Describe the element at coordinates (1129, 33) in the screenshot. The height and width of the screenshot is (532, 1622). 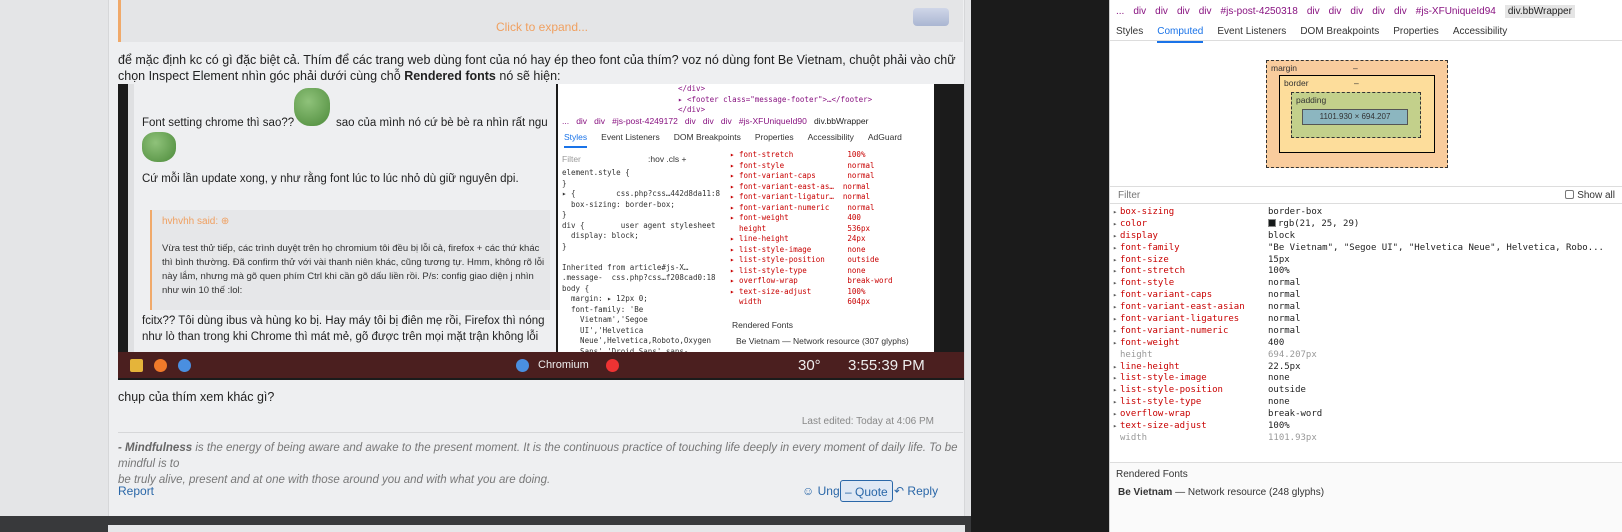
I see `tab-styles: Styles` at that location.